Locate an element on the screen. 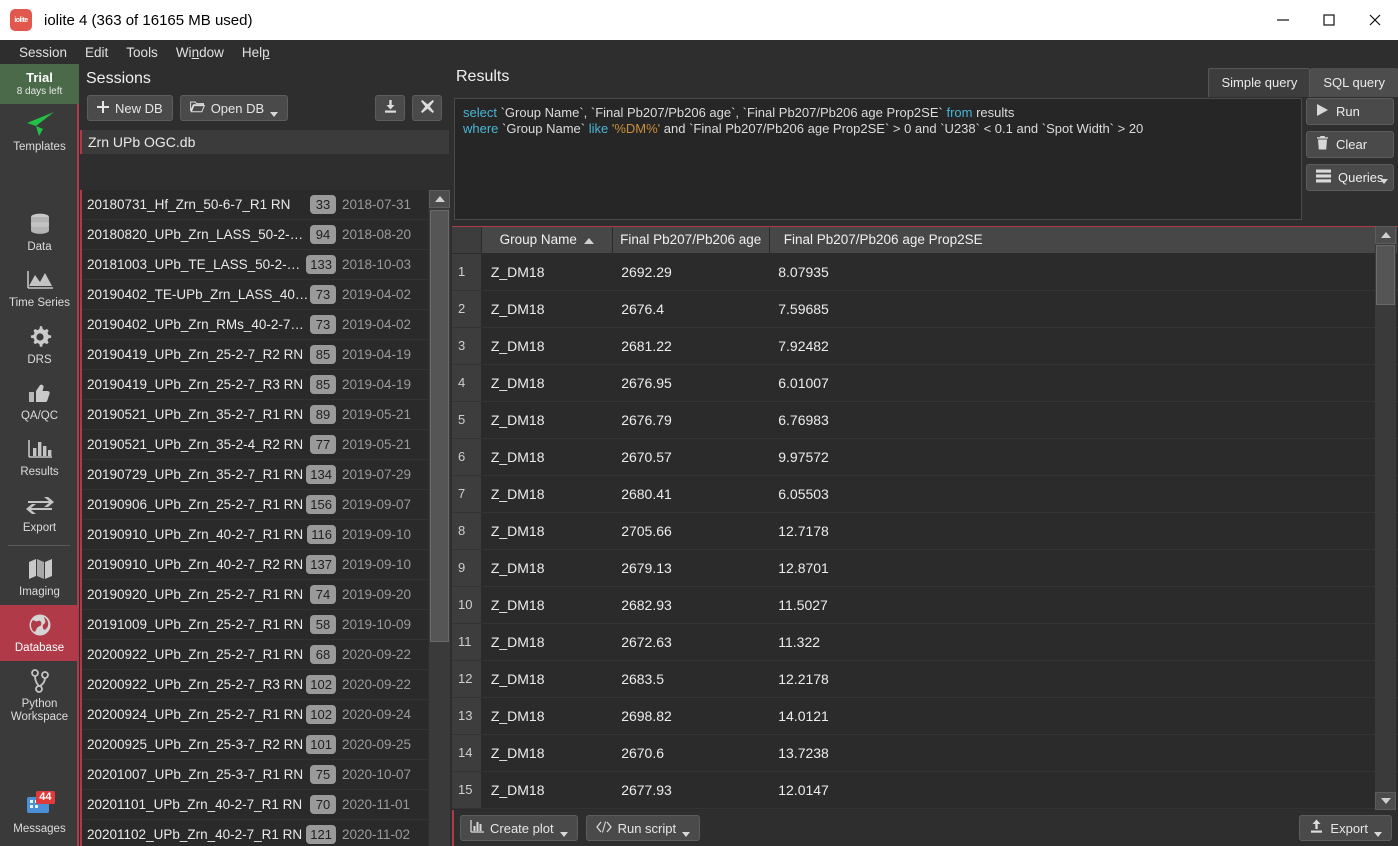 The height and width of the screenshot is (846, 1398). sessions-scrollbar is located at coordinates (439, 518).